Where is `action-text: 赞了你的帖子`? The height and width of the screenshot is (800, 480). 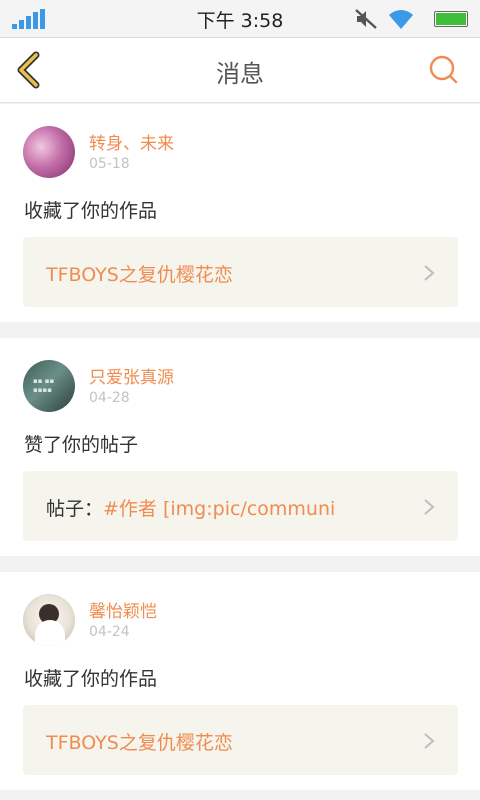 action-text: 赞了你的帖子 is located at coordinates (81, 445).